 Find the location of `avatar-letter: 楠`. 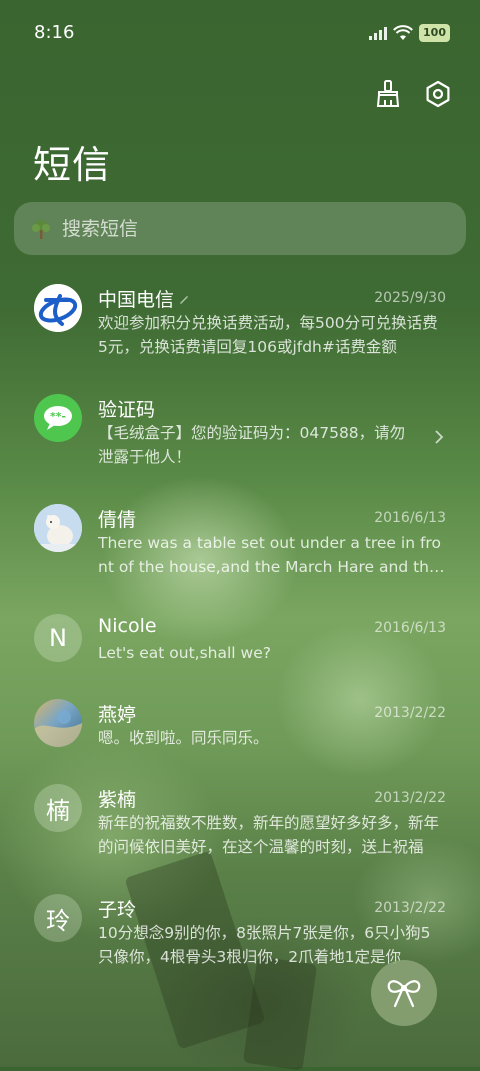

avatar-letter: 楠 is located at coordinates (58, 810).